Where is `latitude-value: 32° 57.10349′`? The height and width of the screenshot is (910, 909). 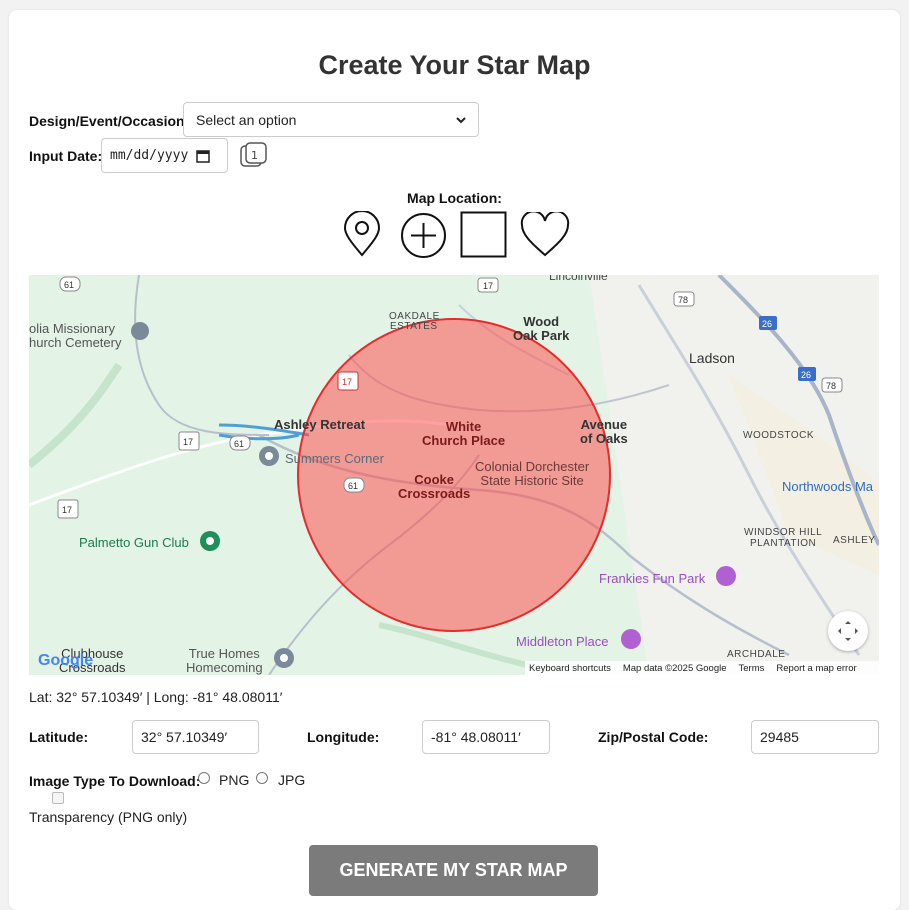
latitude-value: 32° 57.10349′ is located at coordinates (184, 737).